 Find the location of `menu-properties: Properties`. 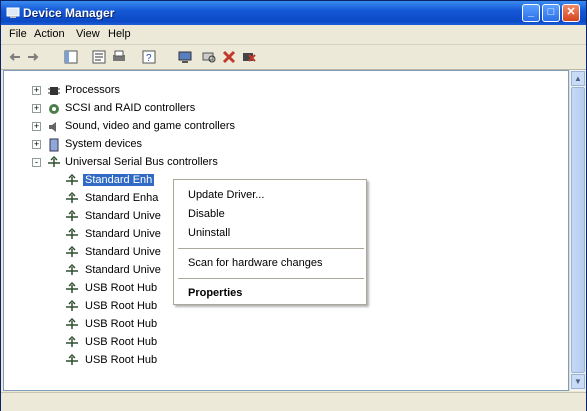

menu-properties: Properties is located at coordinates (215, 293).